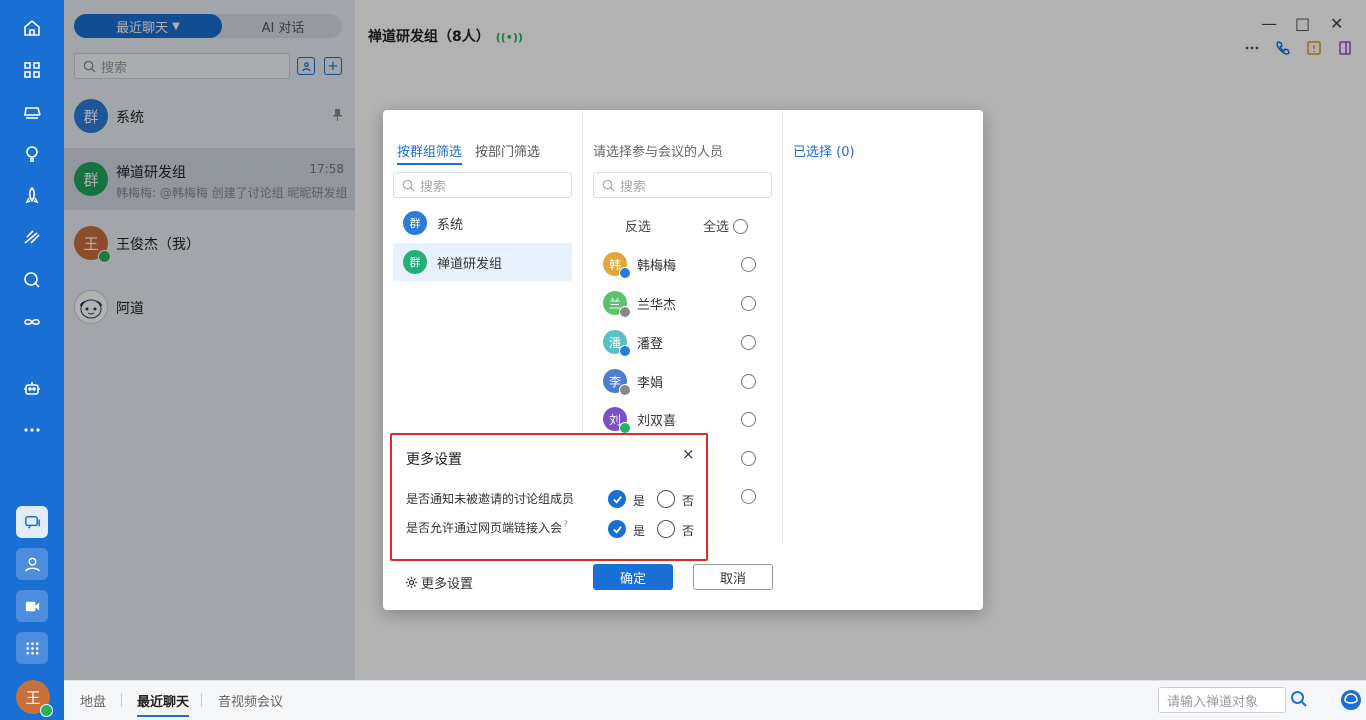 The image size is (1366, 720). What do you see at coordinates (32, 322) in the screenshot?
I see `infinity-icon` at bounding box center [32, 322].